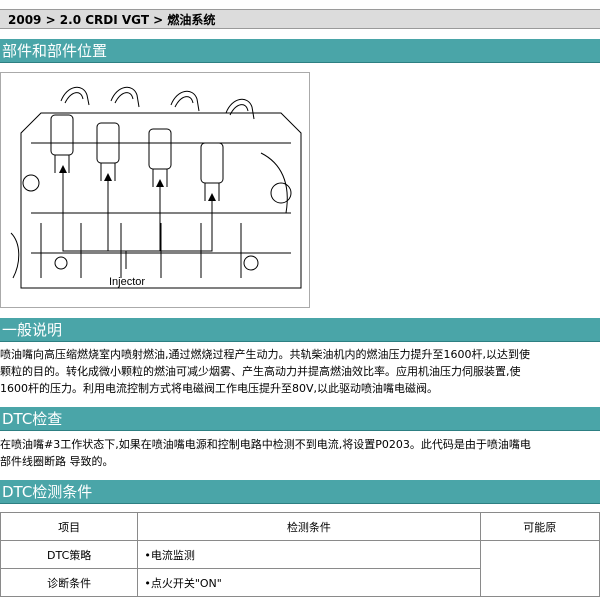 The image size is (600, 602). Describe the element at coordinates (309, 582) in the screenshot. I see `table-cell-condition: •点火开关"ON"` at that location.